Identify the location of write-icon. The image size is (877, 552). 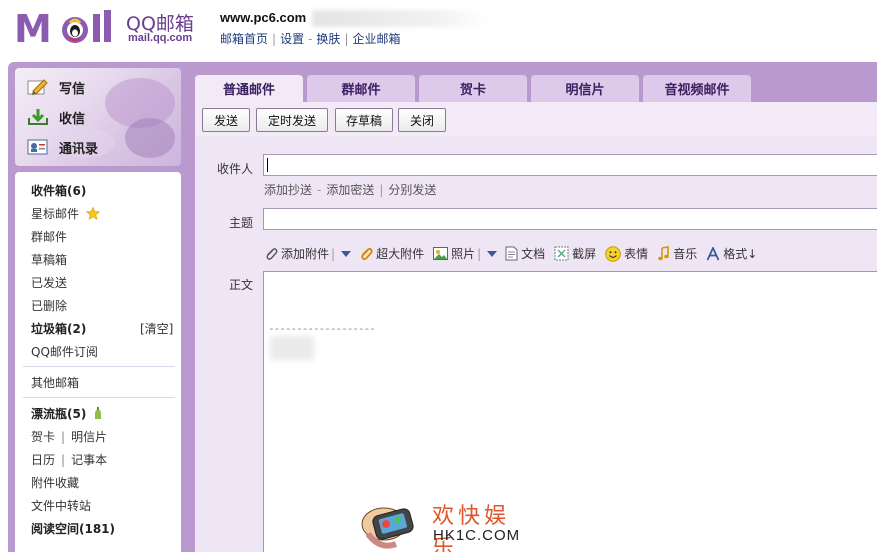
(37, 87).